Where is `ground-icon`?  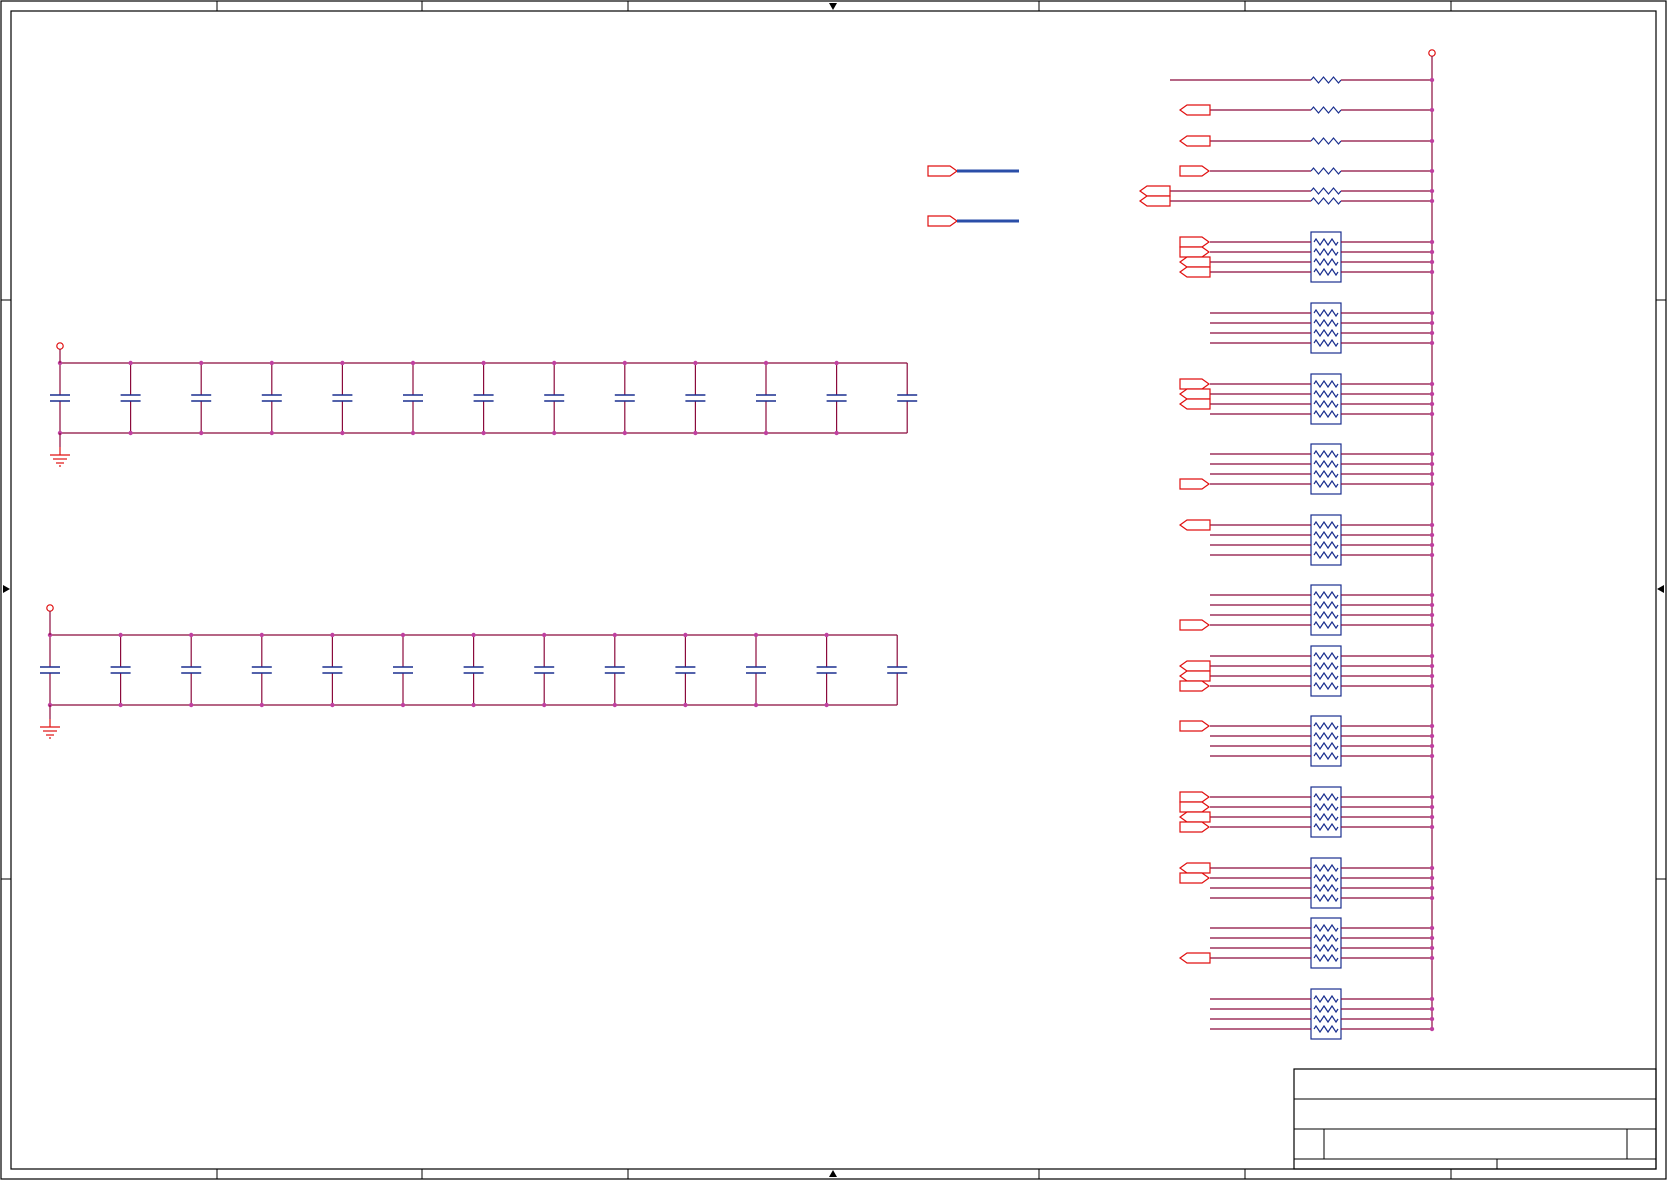
ground-icon is located at coordinates (60, 457).